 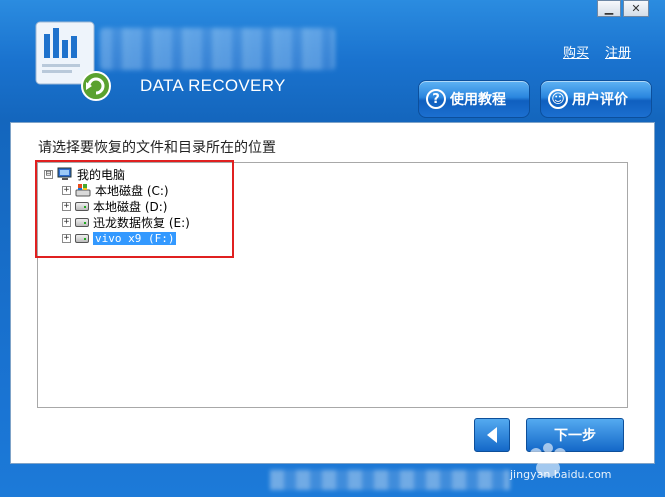 I want to click on next-button: 下一步, so click(x=575, y=435).